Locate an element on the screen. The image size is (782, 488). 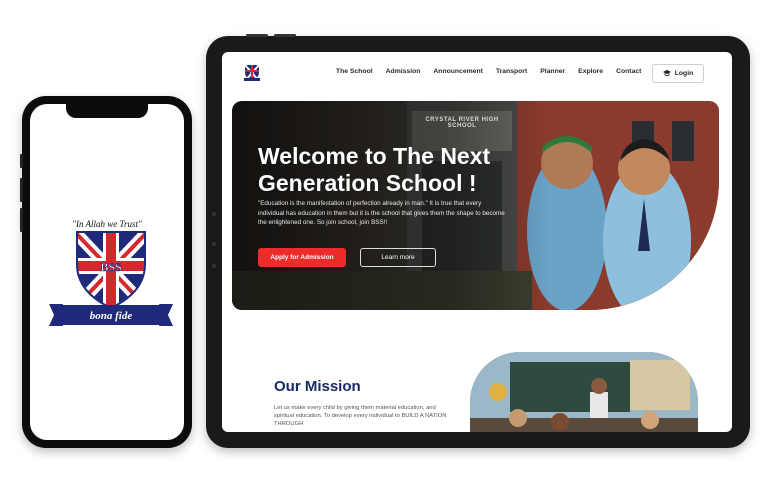
nav-contact: Contact is located at coordinates (628, 71).